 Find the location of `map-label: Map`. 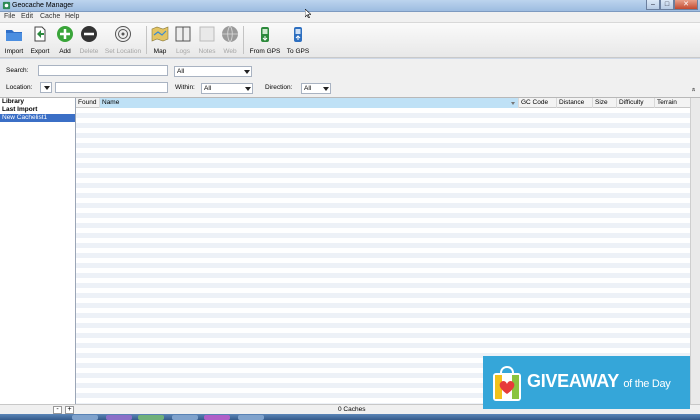

map-label: Map is located at coordinates (160, 51).